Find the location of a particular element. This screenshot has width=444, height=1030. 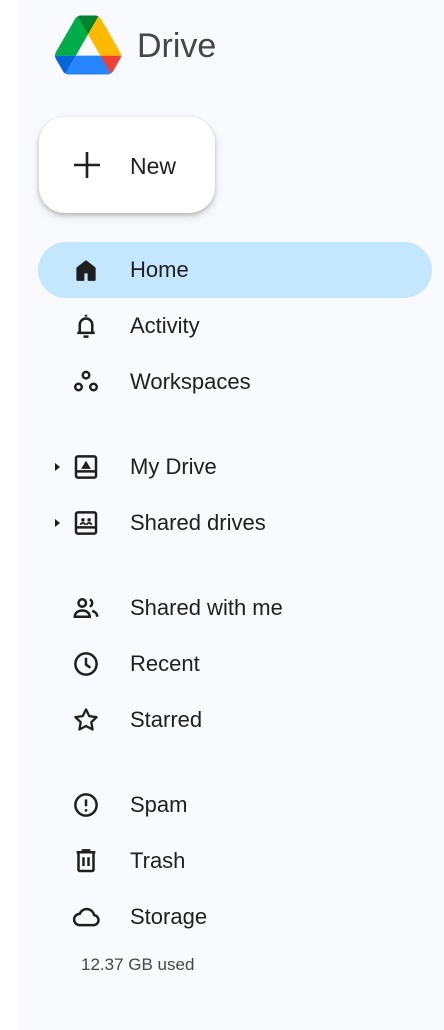

spam-icon is located at coordinates (86, 805).